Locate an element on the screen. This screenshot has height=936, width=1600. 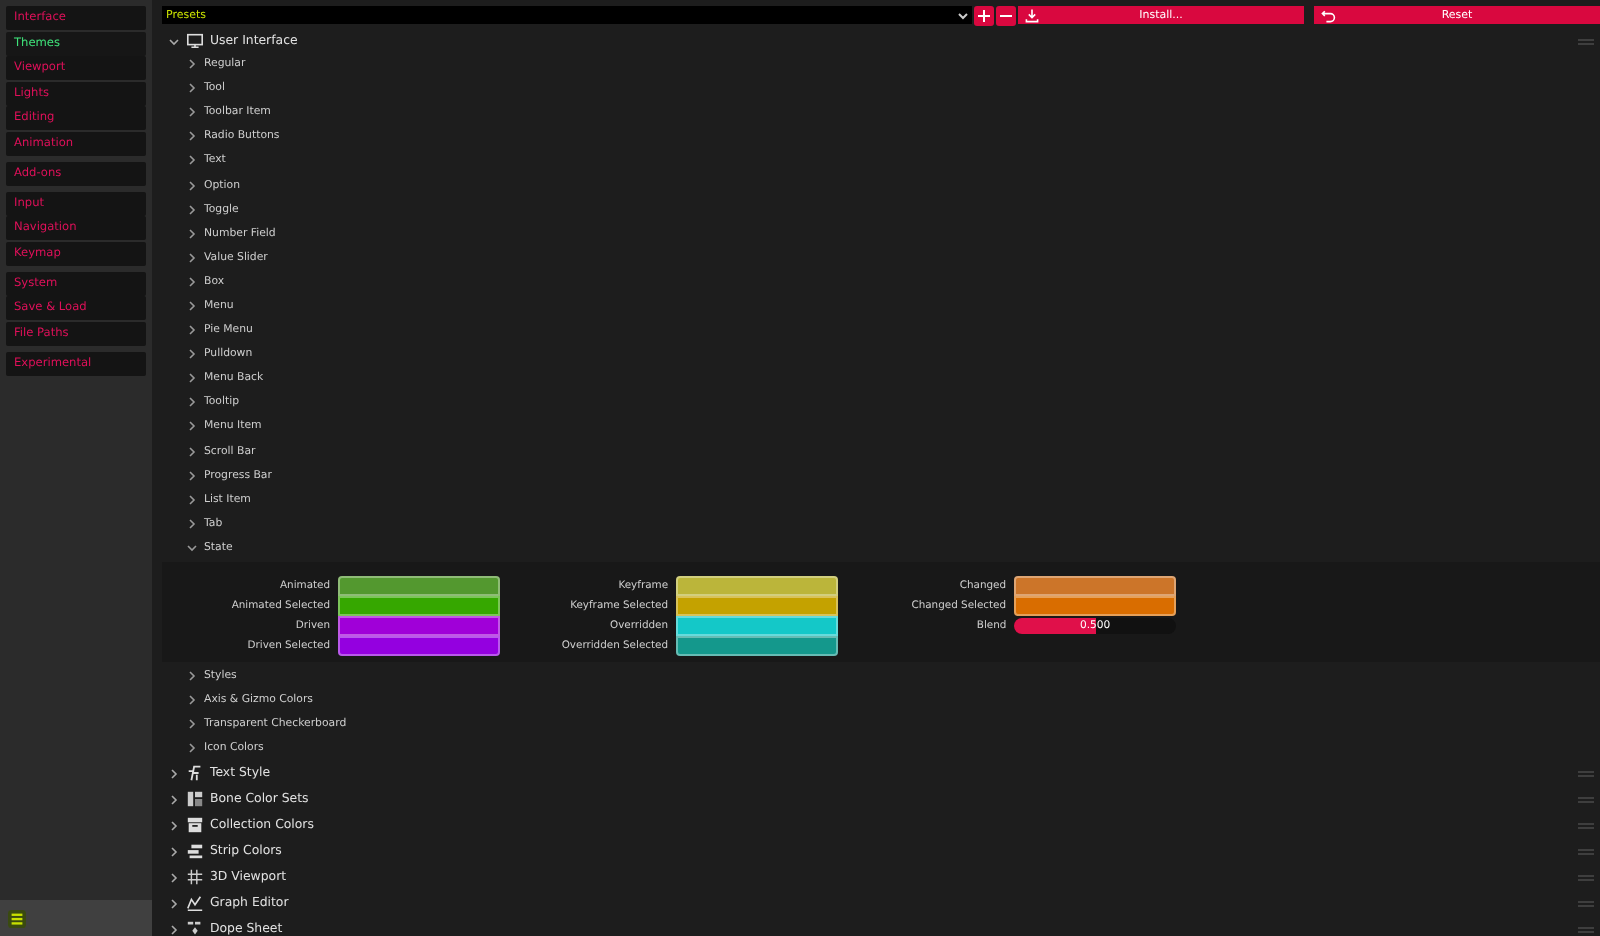
remove-icon is located at coordinates (1006, 15).